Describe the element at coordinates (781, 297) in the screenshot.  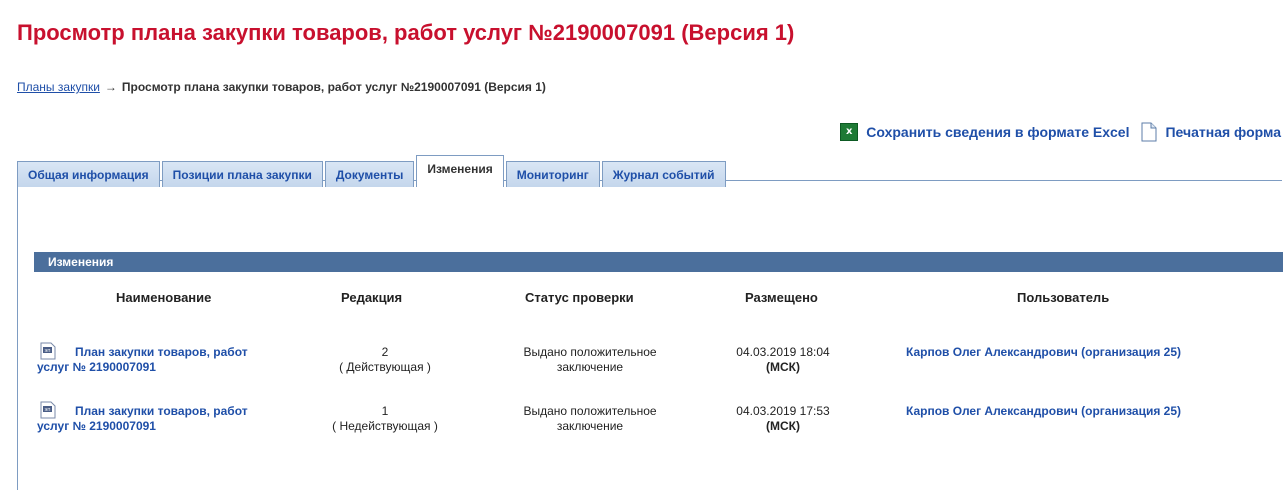
I see `column-header-posted: Размещено` at that location.